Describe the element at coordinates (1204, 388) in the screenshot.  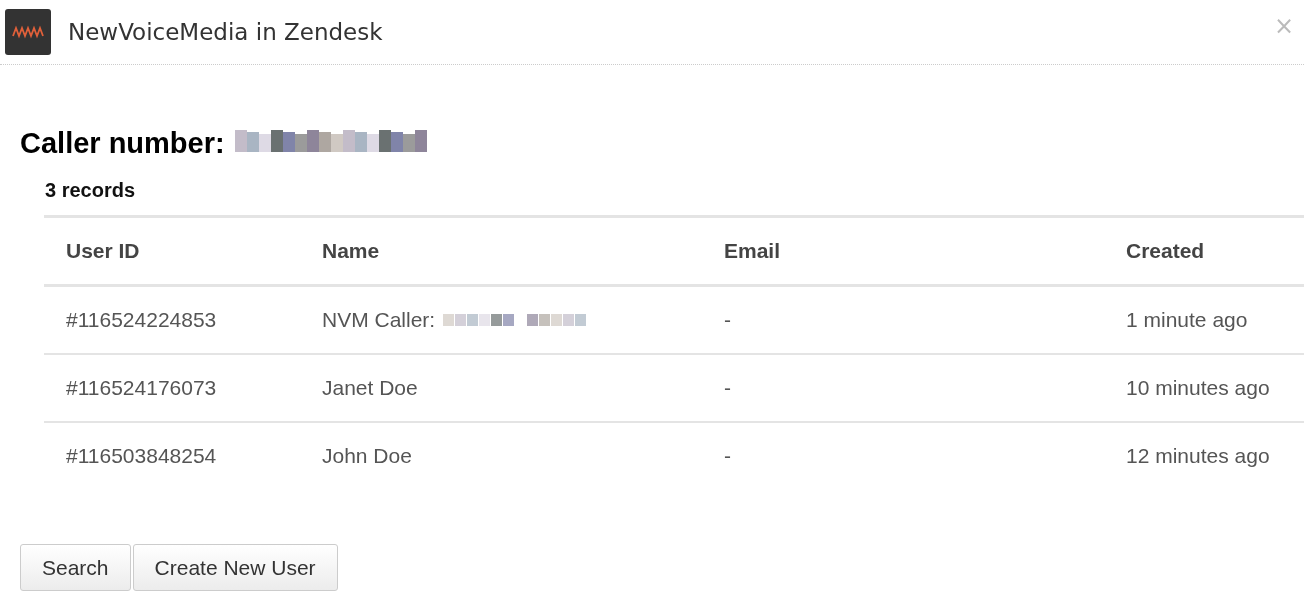
I see `table-cell: 10 minutes ago` at that location.